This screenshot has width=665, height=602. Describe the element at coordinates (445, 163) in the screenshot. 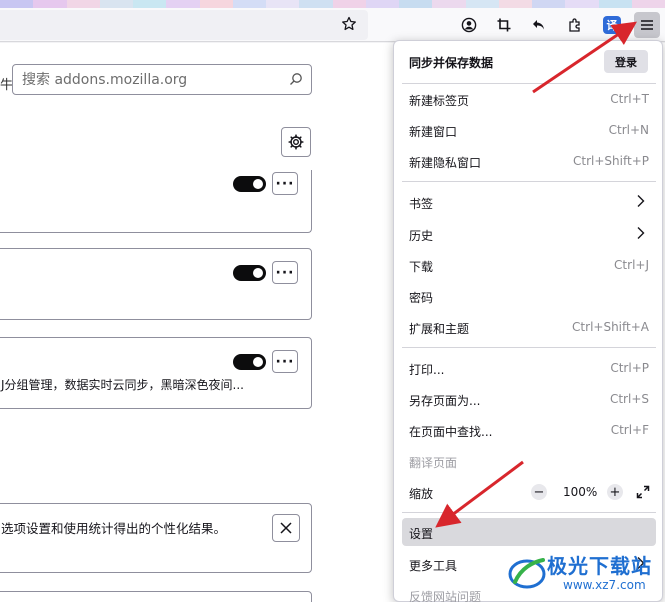

I see `menu-item-label: 新建隐私窗口` at that location.